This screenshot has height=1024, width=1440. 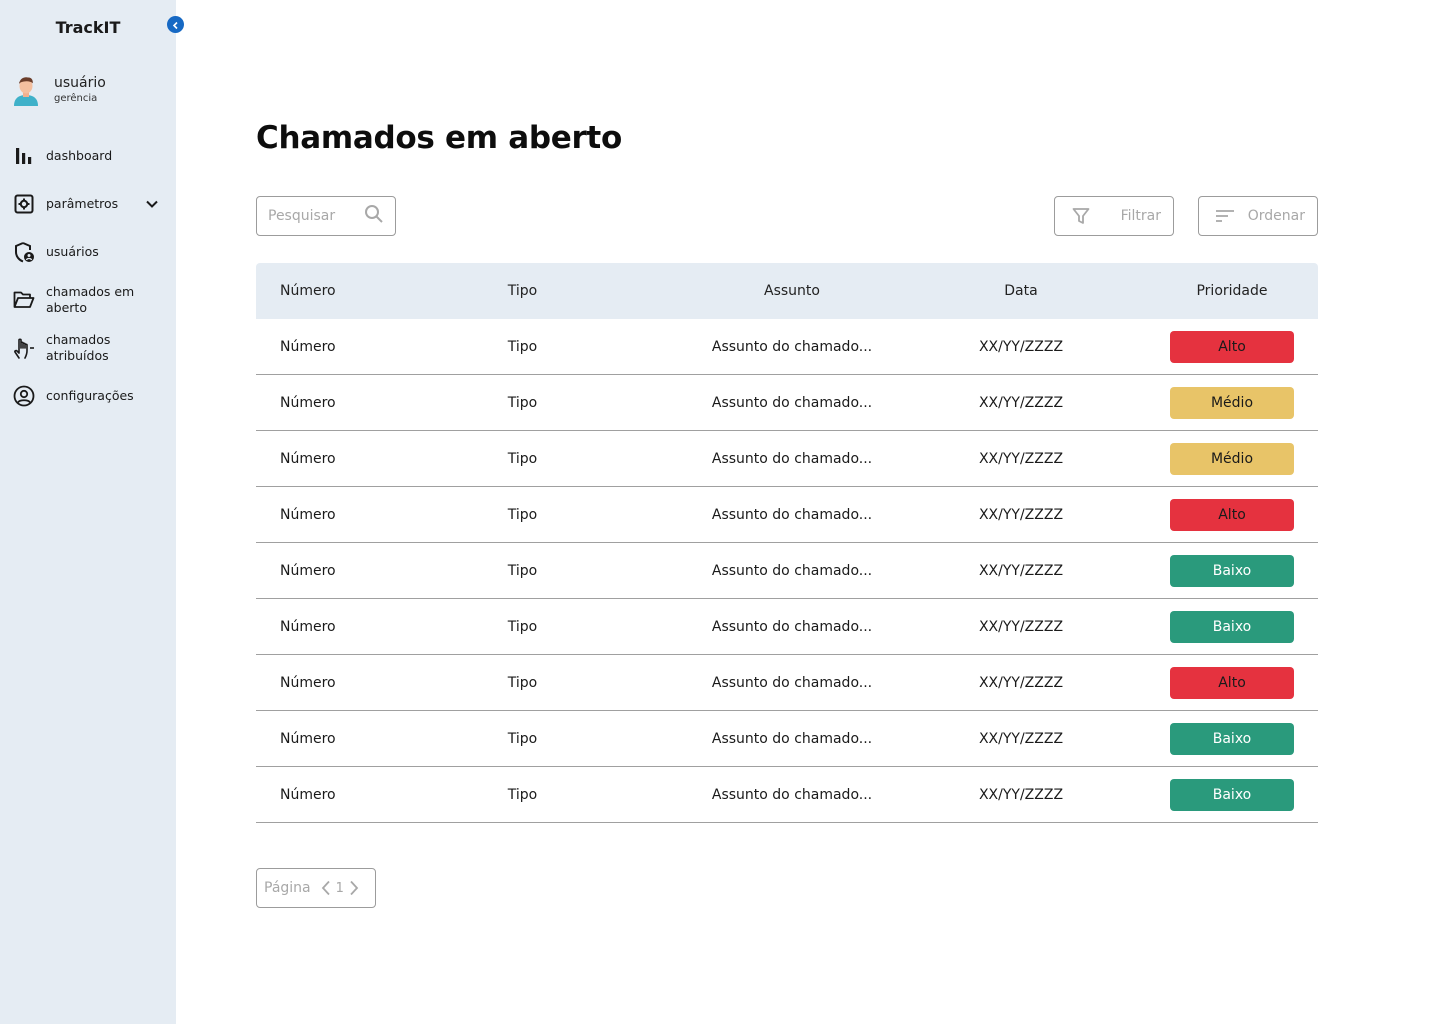 I want to click on sidebar-item-chamados-atribuidos: chamados atribuídos, so click(x=88, y=348).